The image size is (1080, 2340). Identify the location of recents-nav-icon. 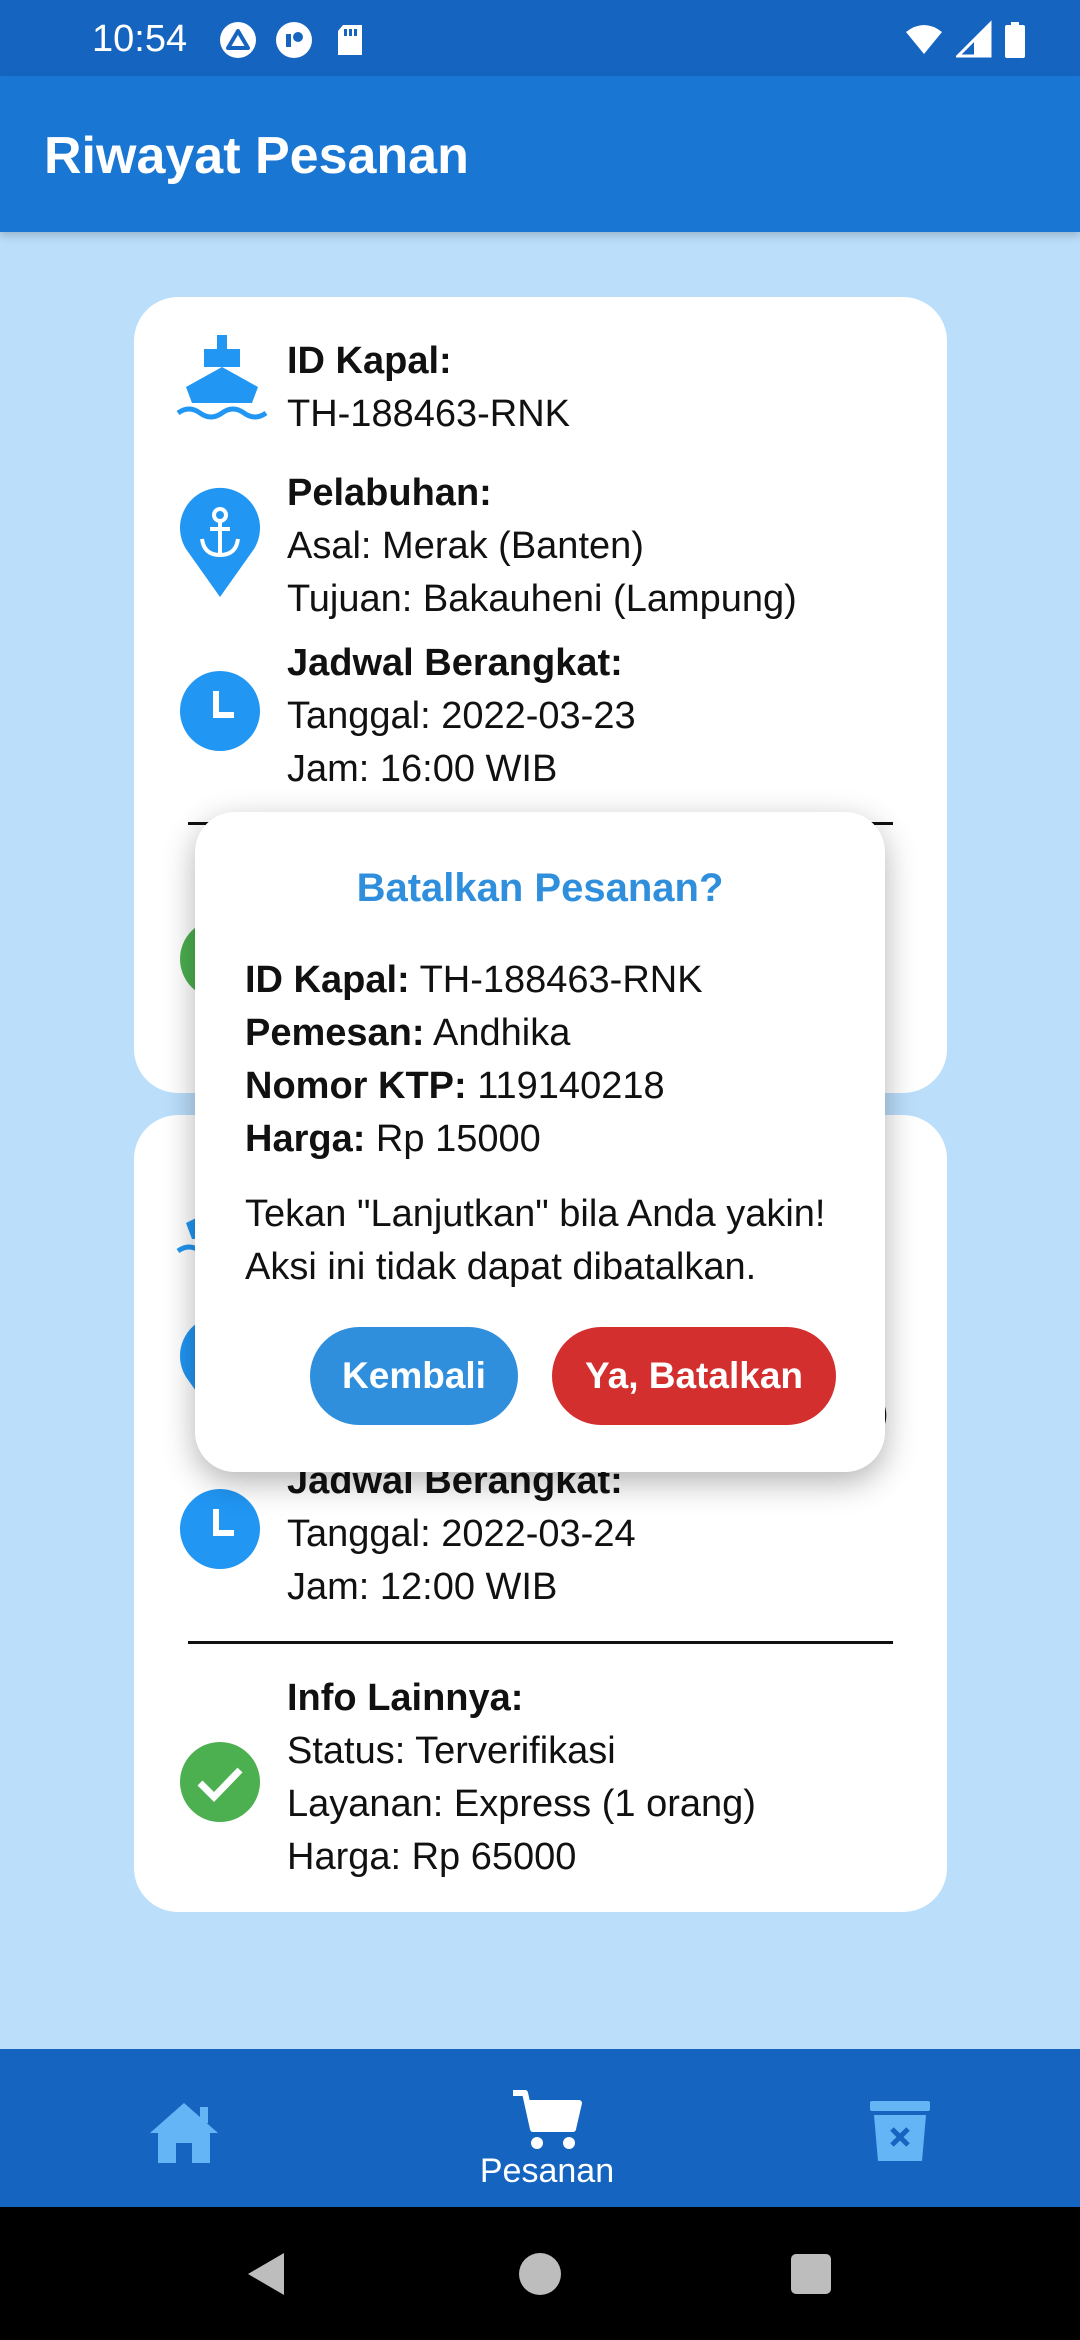
(811, 2274).